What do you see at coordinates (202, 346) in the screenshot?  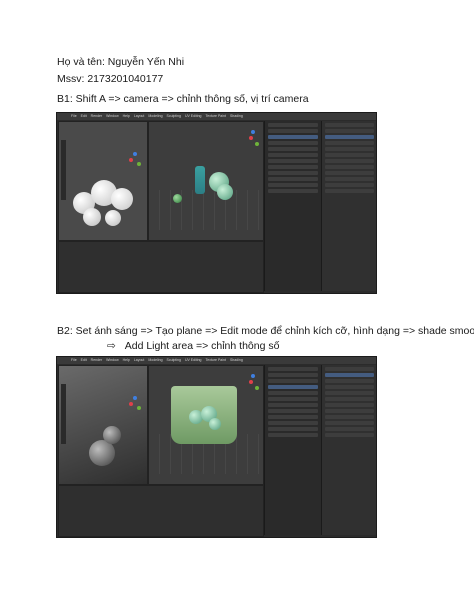 I see `step-2-continuation-text: Add Light area => chỉnh thông số` at bounding box center [202, 346].